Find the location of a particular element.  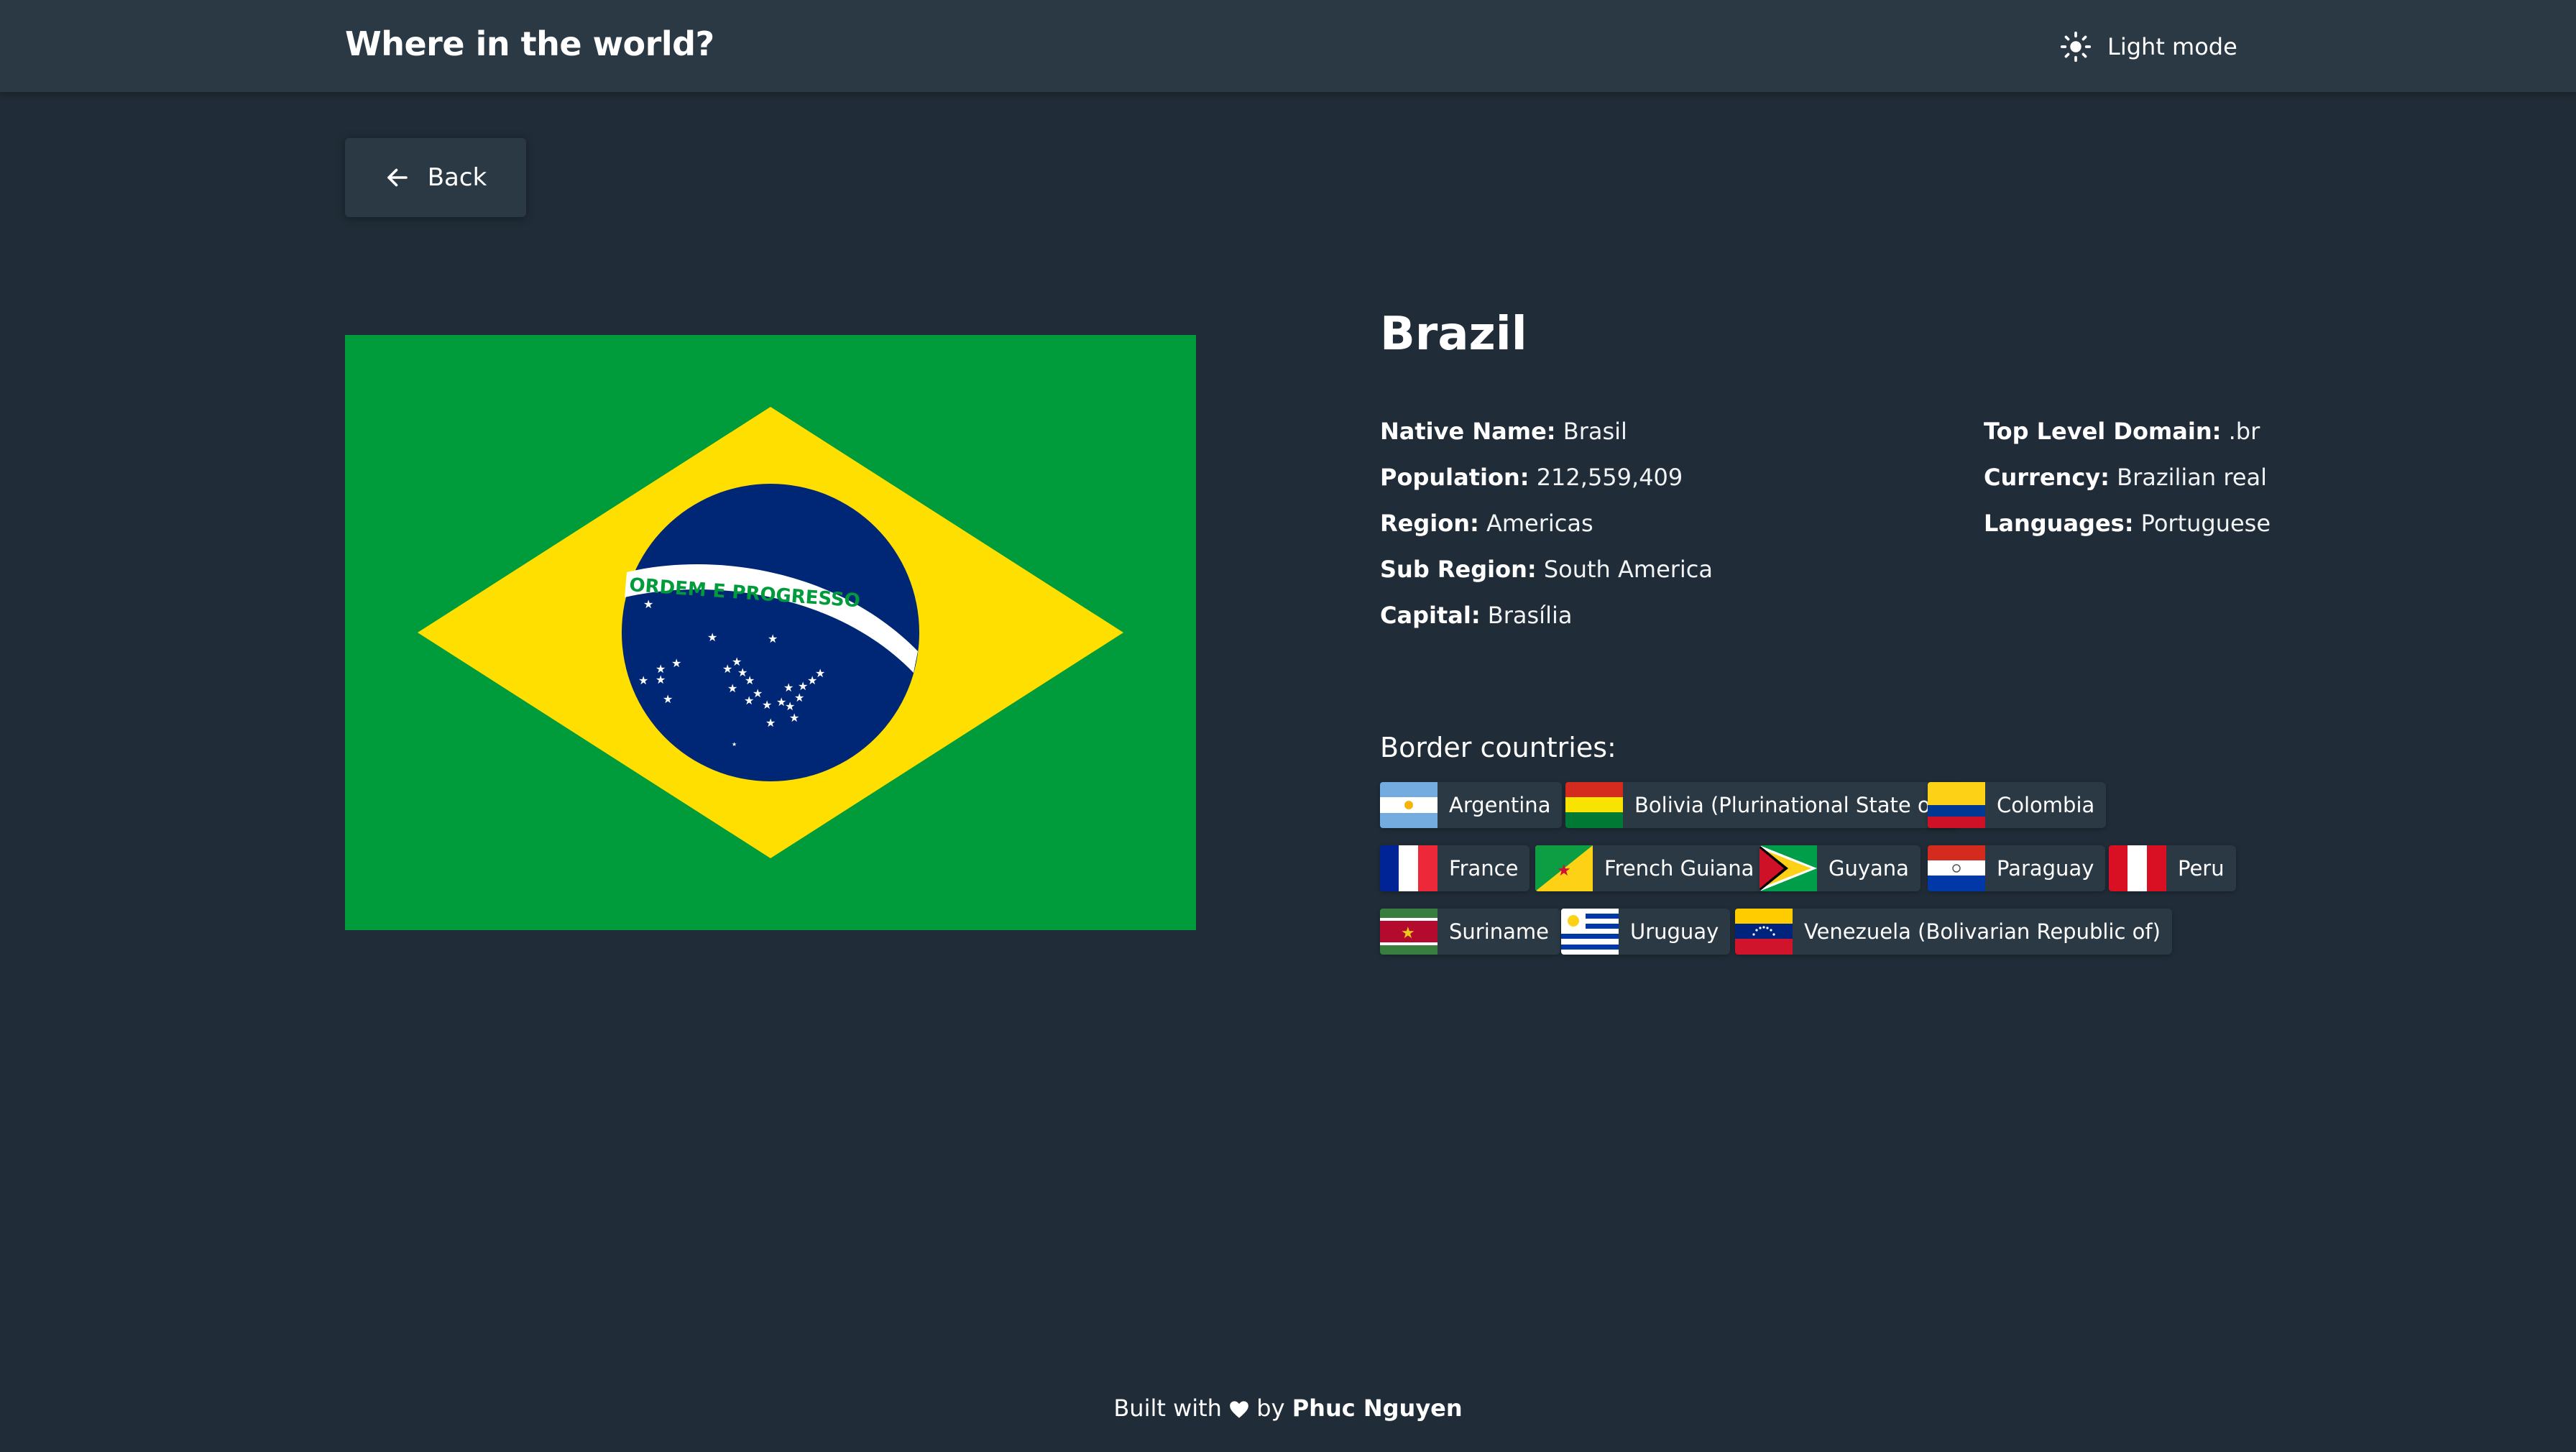

border-country-venezuela: Venezuela (Bolivarian Republic of) is located at coordinates (1953, 932).